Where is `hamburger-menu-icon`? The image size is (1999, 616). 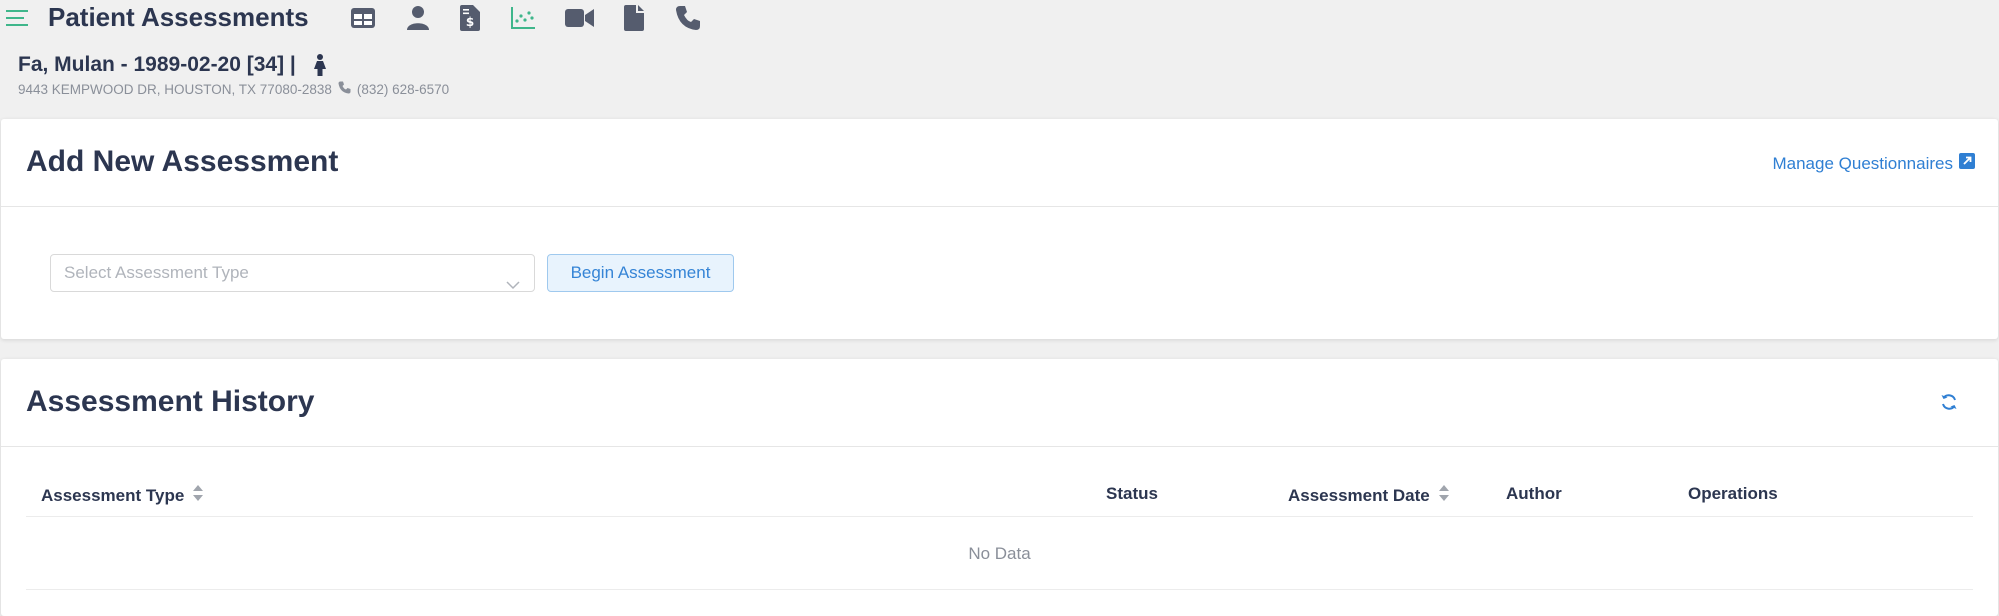
hamburger-menu-icon is located at coordinates (18, 18).